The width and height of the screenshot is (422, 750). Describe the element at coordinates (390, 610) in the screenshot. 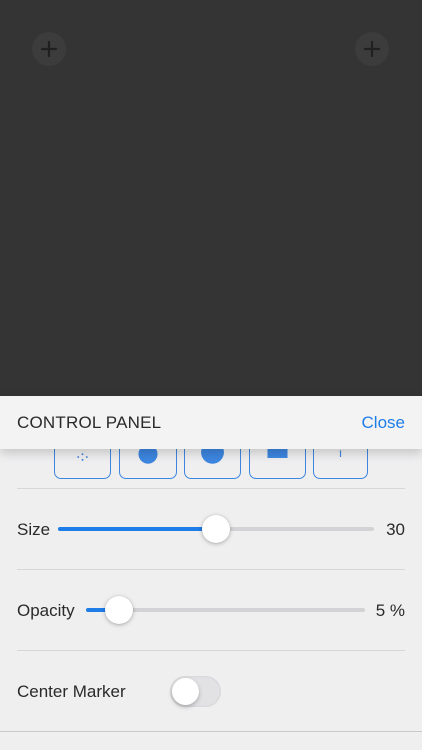

I see `opacity-value: 5 %` at that location.